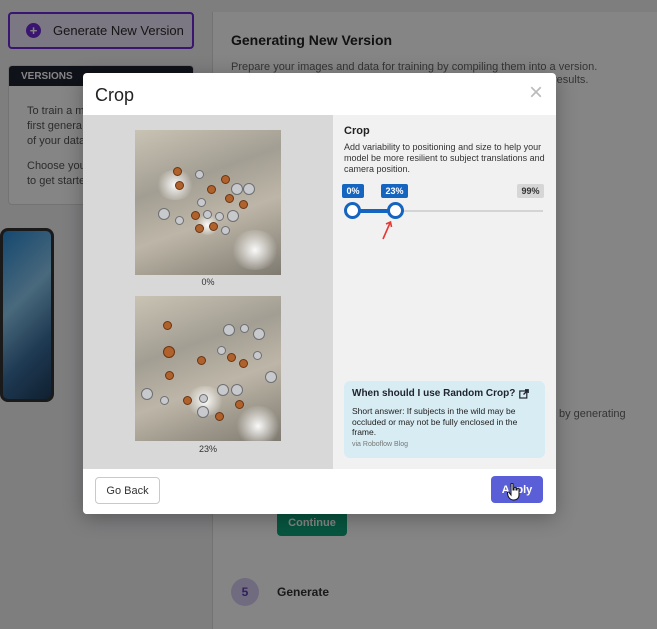  I want to click on external-link-icon, so click(524, 393).